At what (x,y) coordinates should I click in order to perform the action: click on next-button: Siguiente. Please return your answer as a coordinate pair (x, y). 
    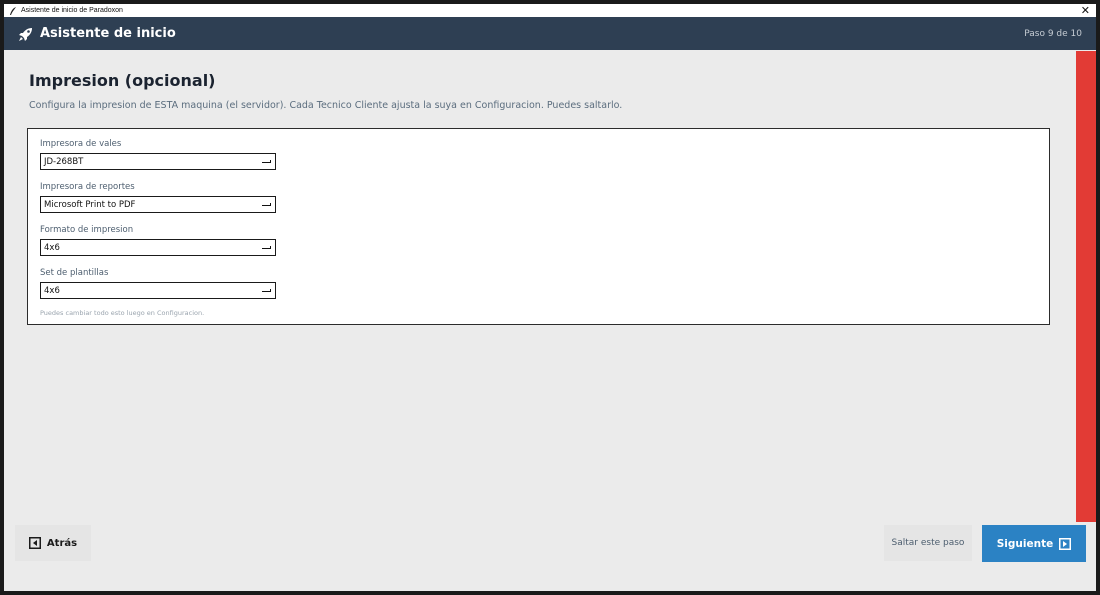
    Looking at the image, I should click on (1034, 543).